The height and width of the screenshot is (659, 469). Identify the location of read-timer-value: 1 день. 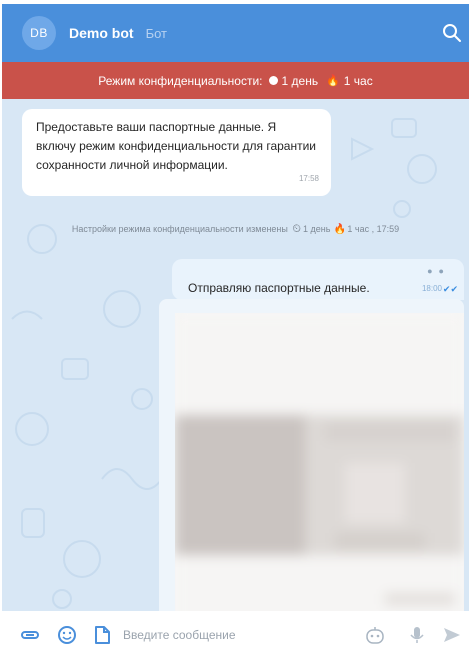
(300, 80).